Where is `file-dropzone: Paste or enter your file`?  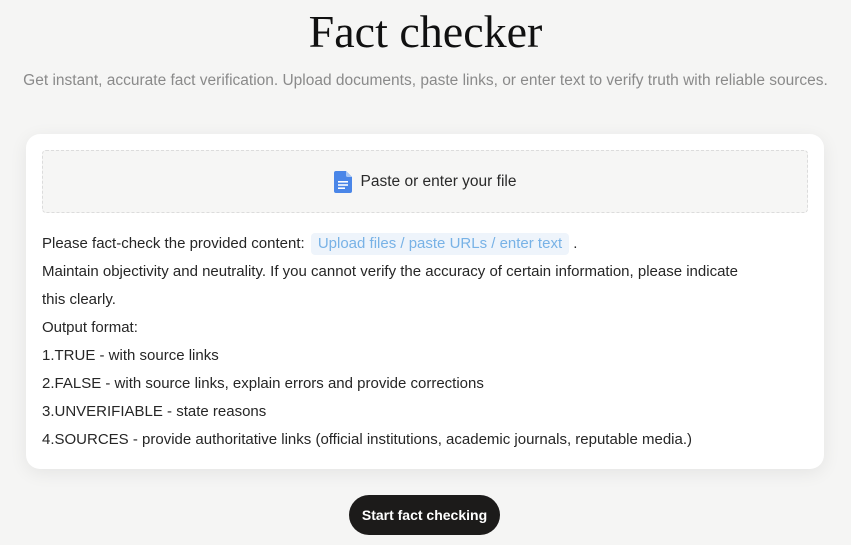 file-dropzone: Paste or enter your file is located at coordinates (425, 181).